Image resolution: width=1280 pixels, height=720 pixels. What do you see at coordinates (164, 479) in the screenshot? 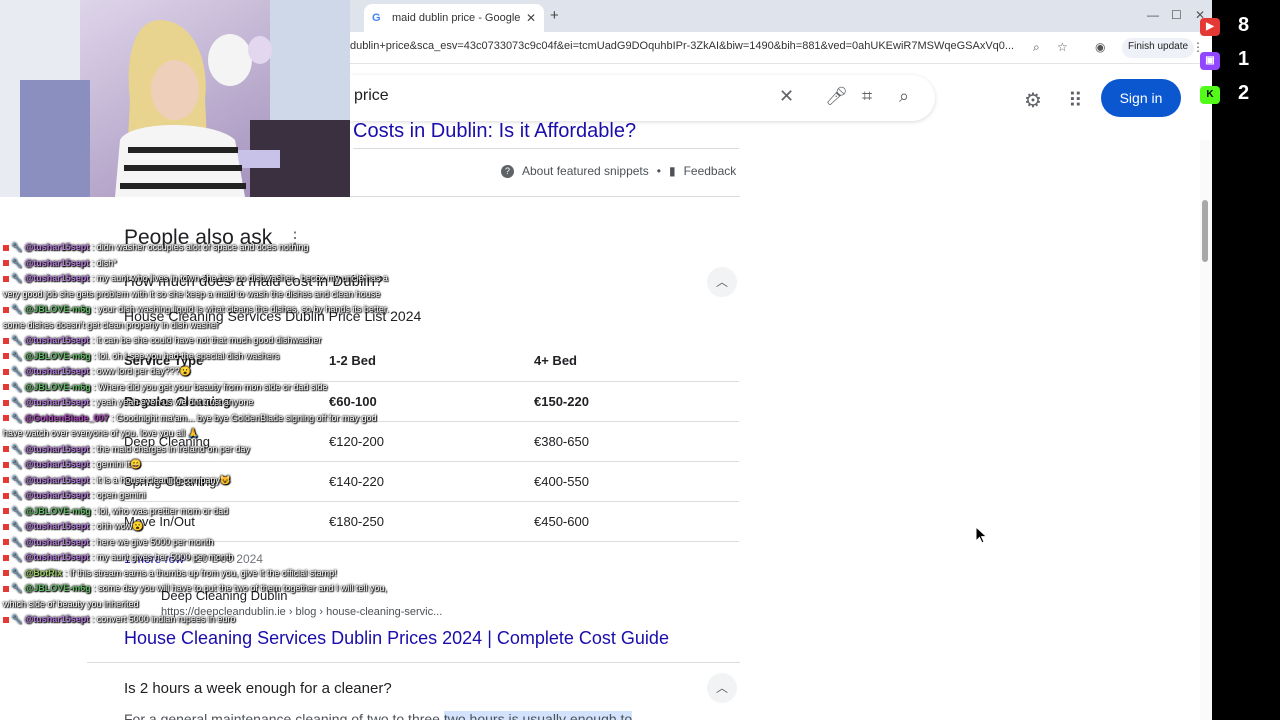
I see `chat-text: it is a house cleaning company😺` at bounding box center [164, 479].